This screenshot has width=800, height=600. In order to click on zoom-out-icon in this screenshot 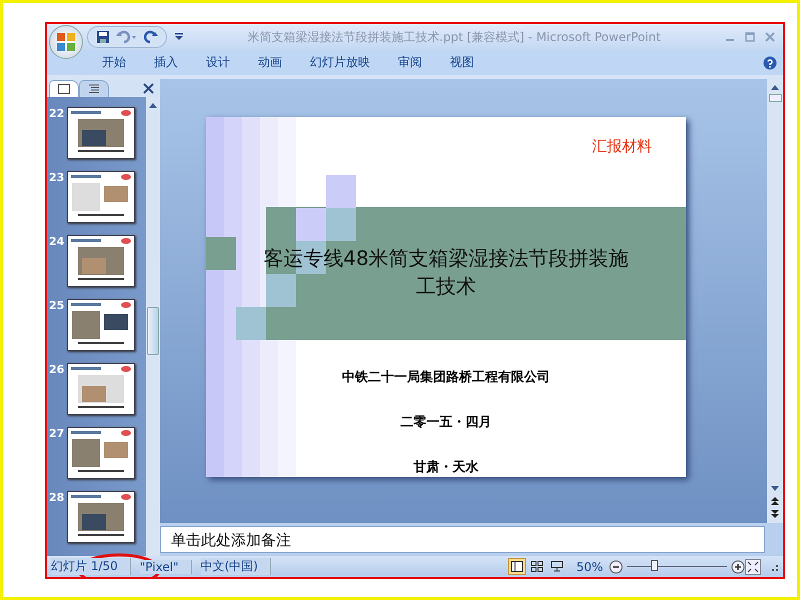, I will do `click(616, 567)`.